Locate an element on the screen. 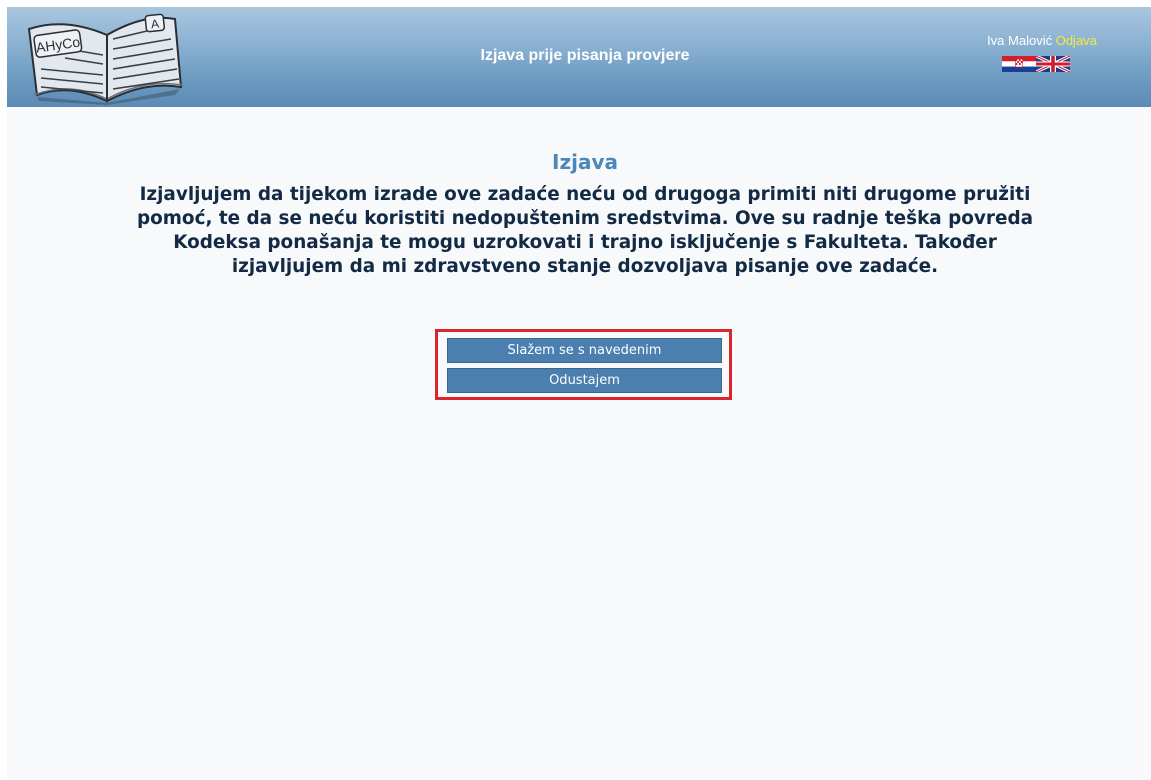 The image size is (1151, 780). logo-tab-text: A is located at coordinates (154, 24).